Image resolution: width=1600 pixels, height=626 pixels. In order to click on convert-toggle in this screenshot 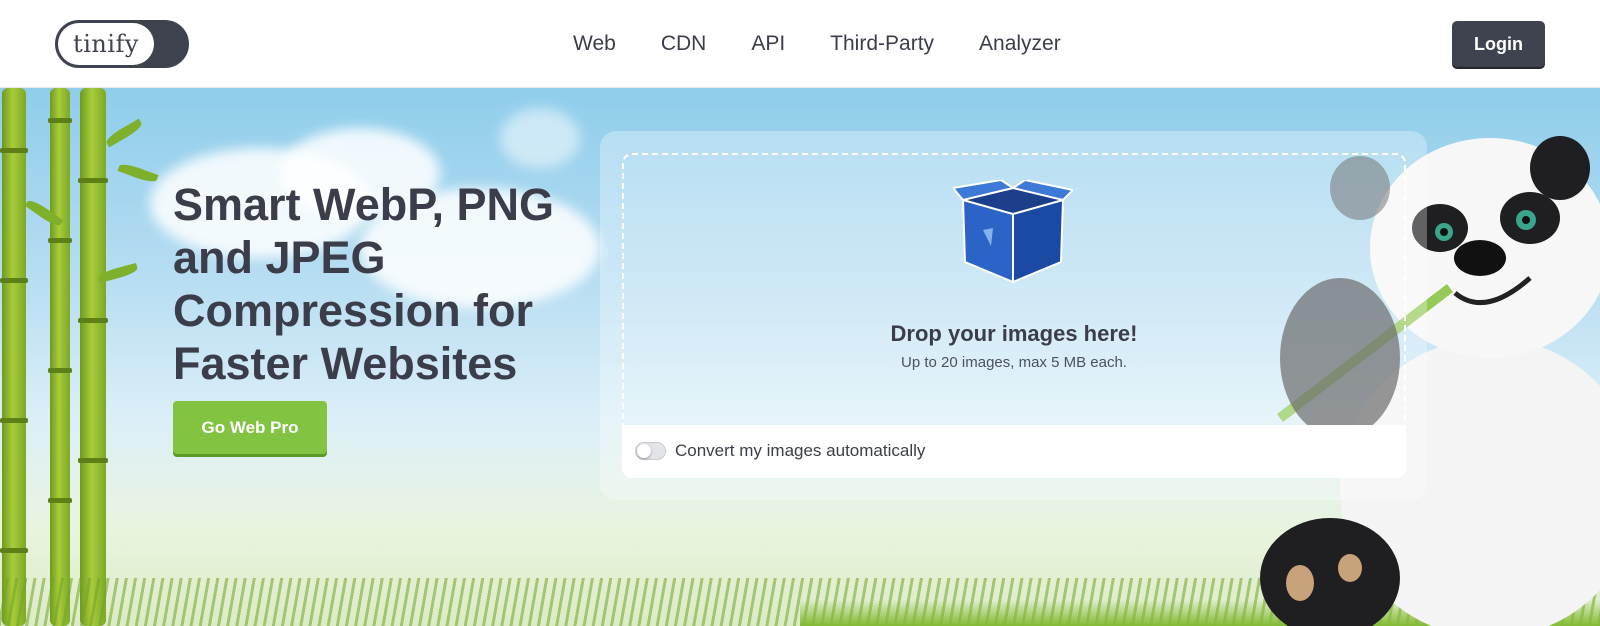, I will do `click(650, 451)`.